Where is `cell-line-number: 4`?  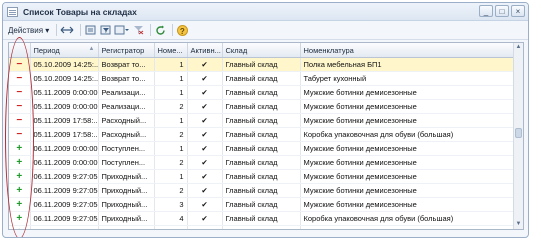
cell-line-number: 4 is located at coordinates (171, 218).